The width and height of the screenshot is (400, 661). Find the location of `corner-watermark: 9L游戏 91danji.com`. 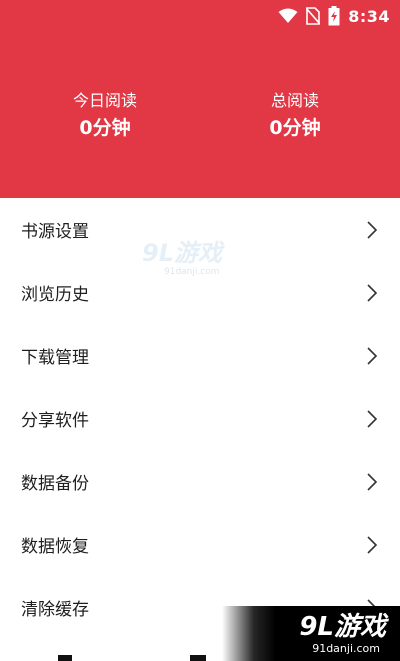

corner-watermark: 9L游戏 91danji.com is located at coordinates (311, 633).